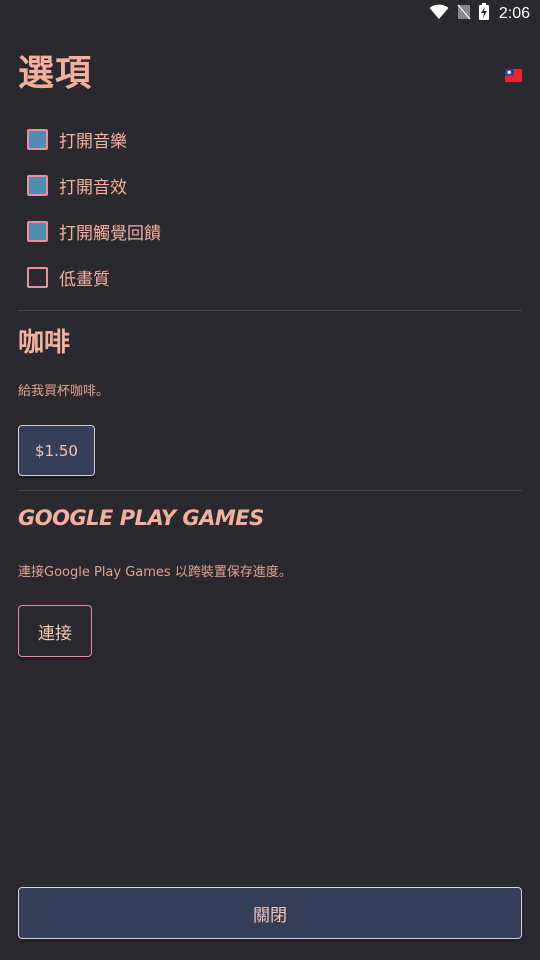 This screenshot has height=960, width=540. Describe the element at coordinates (483, 13) in the screenshot. I see `battery-charging-icon` at that location.